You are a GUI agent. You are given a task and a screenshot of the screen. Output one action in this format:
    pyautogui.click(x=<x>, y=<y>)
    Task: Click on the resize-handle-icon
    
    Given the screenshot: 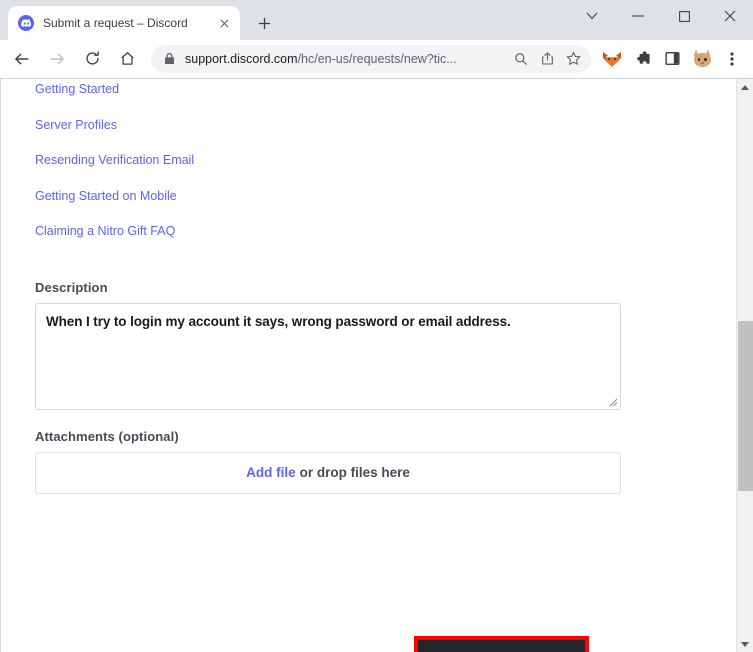 What is the action you would take?
    pyautogui.click(x=612, y=401)
    